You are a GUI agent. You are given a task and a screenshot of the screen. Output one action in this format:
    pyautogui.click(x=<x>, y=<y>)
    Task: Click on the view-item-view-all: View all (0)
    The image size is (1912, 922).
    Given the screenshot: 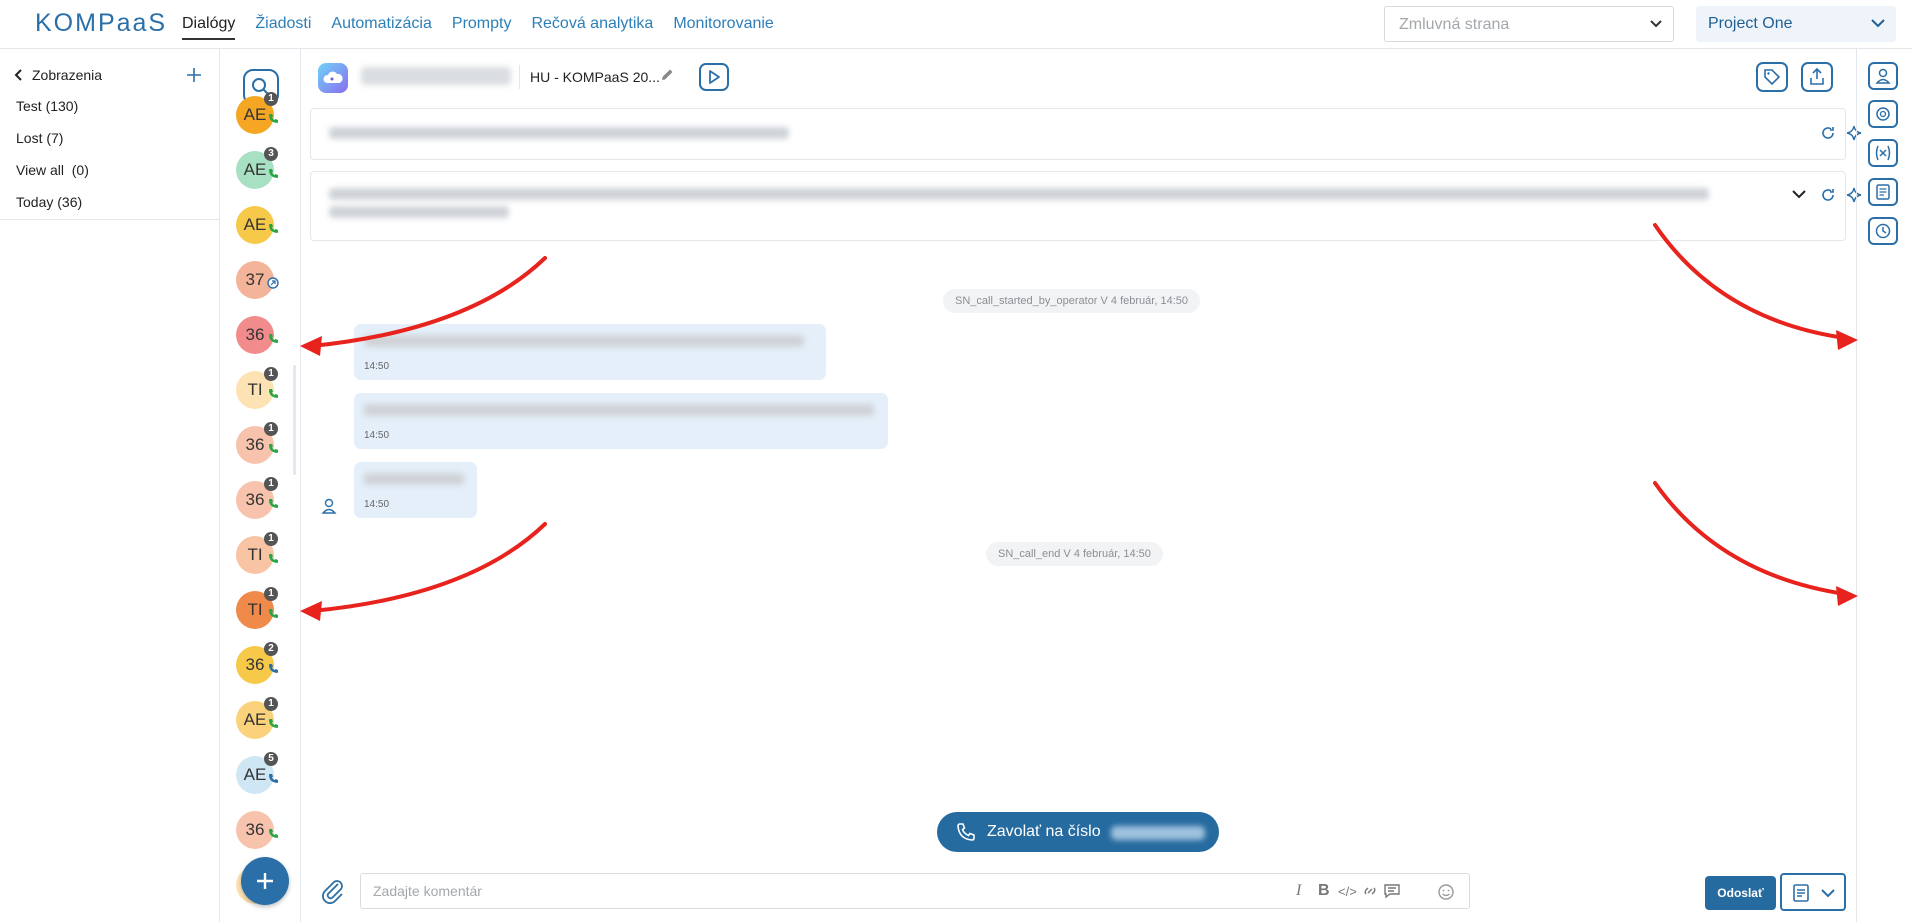 What is the action you would take?
    pyautogui.click(x=52, y=174)
    